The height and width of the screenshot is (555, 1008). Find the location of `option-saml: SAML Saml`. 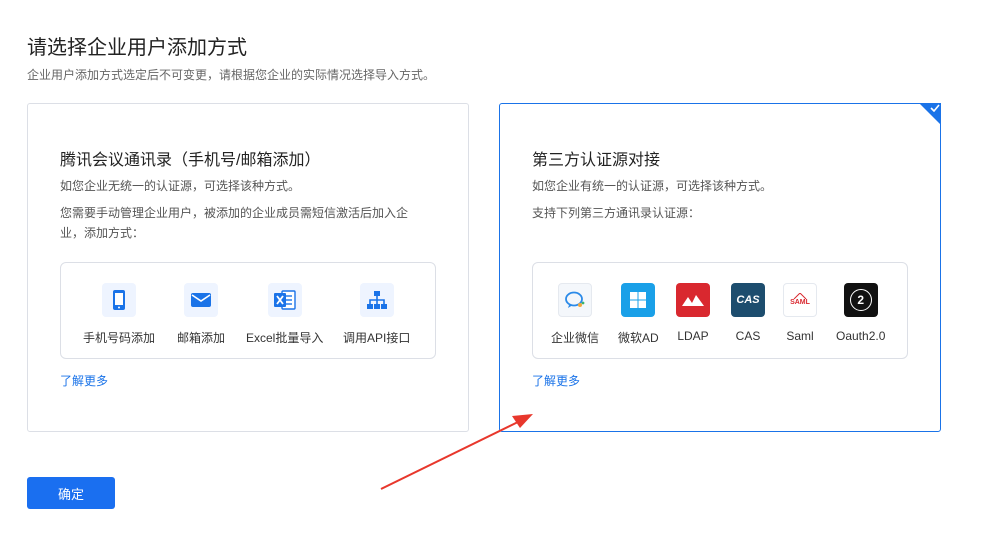

option-saml: SAML Saml is located at coordinates (800, 313).